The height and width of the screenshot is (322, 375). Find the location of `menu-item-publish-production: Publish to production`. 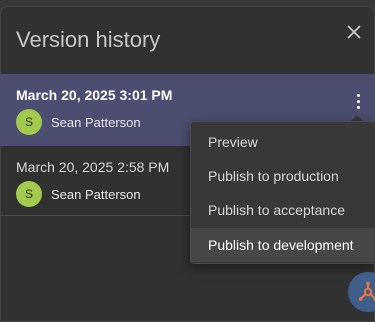

menu-item-publish-production: Publish to production is located at coordinates (283, 176).